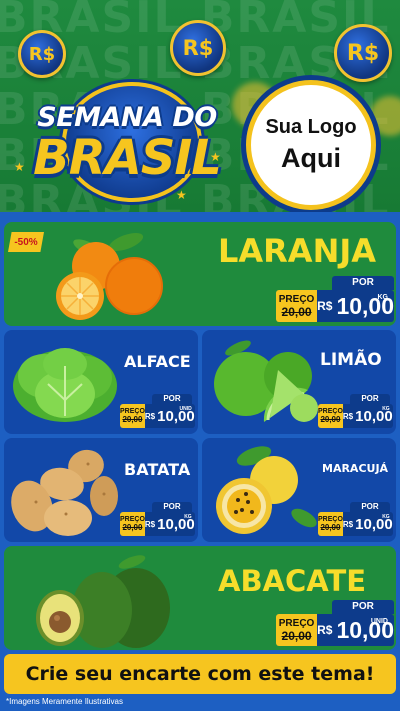  I want to click on lime-image, so click(266, 381).